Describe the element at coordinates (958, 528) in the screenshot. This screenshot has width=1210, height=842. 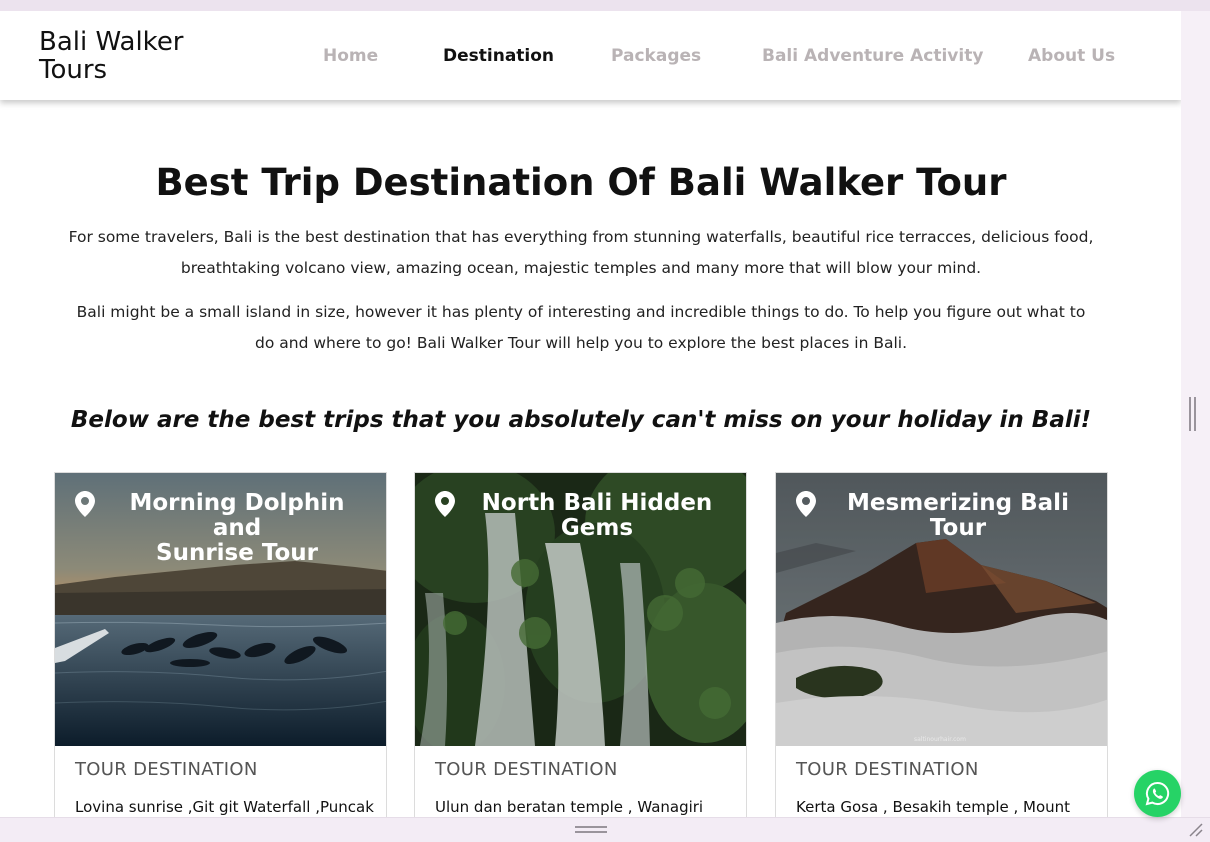
I see `tour-card-title-line-2: Tour` at that location.